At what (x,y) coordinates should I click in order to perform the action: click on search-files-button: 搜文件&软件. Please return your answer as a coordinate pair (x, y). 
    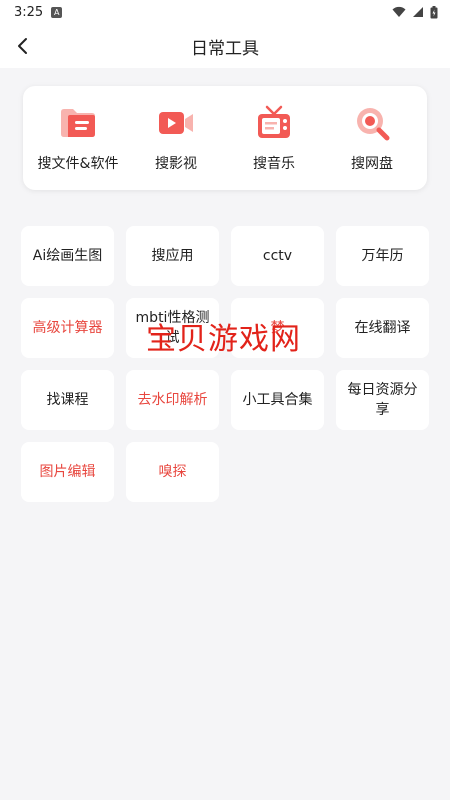
    Looking at the image, I should click on (78, 138).